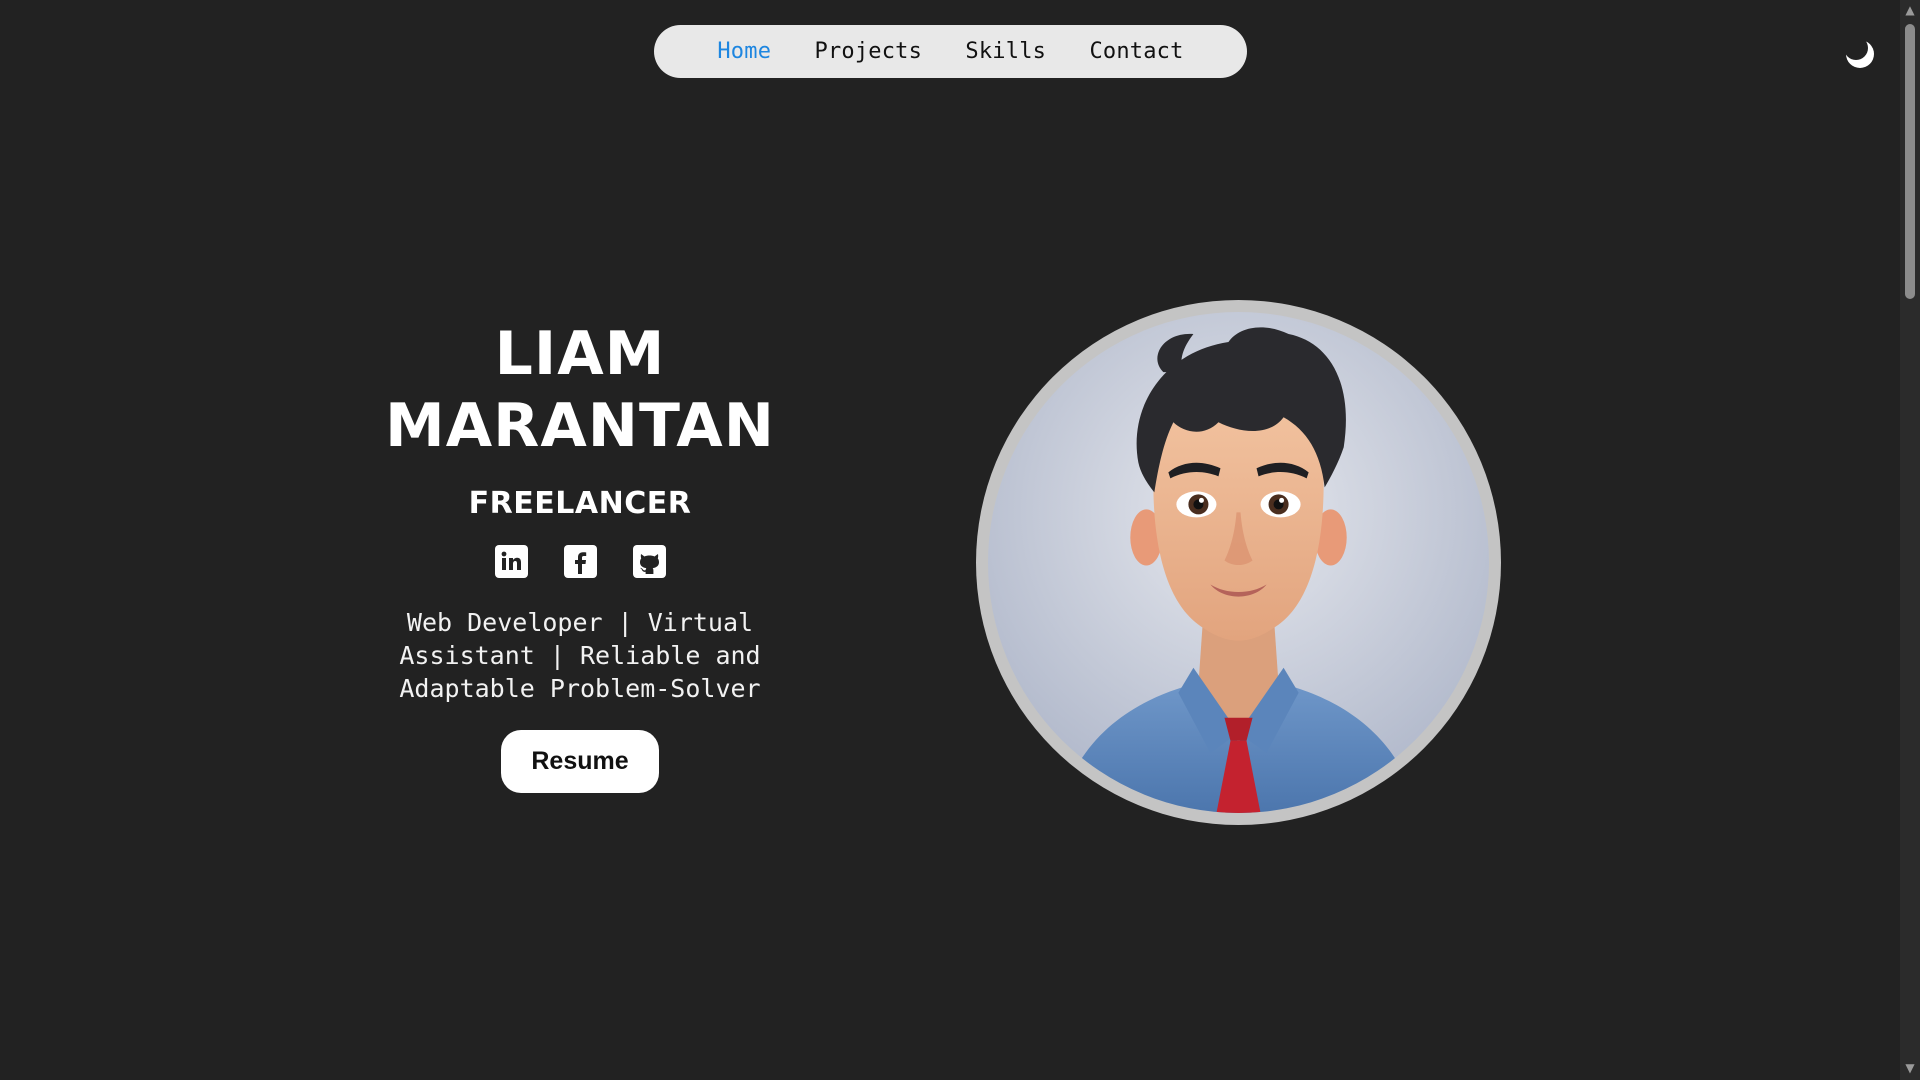 This screenshot has height=1080, width=1920. I want to click on resume-button: Resume, so click(580, 761).